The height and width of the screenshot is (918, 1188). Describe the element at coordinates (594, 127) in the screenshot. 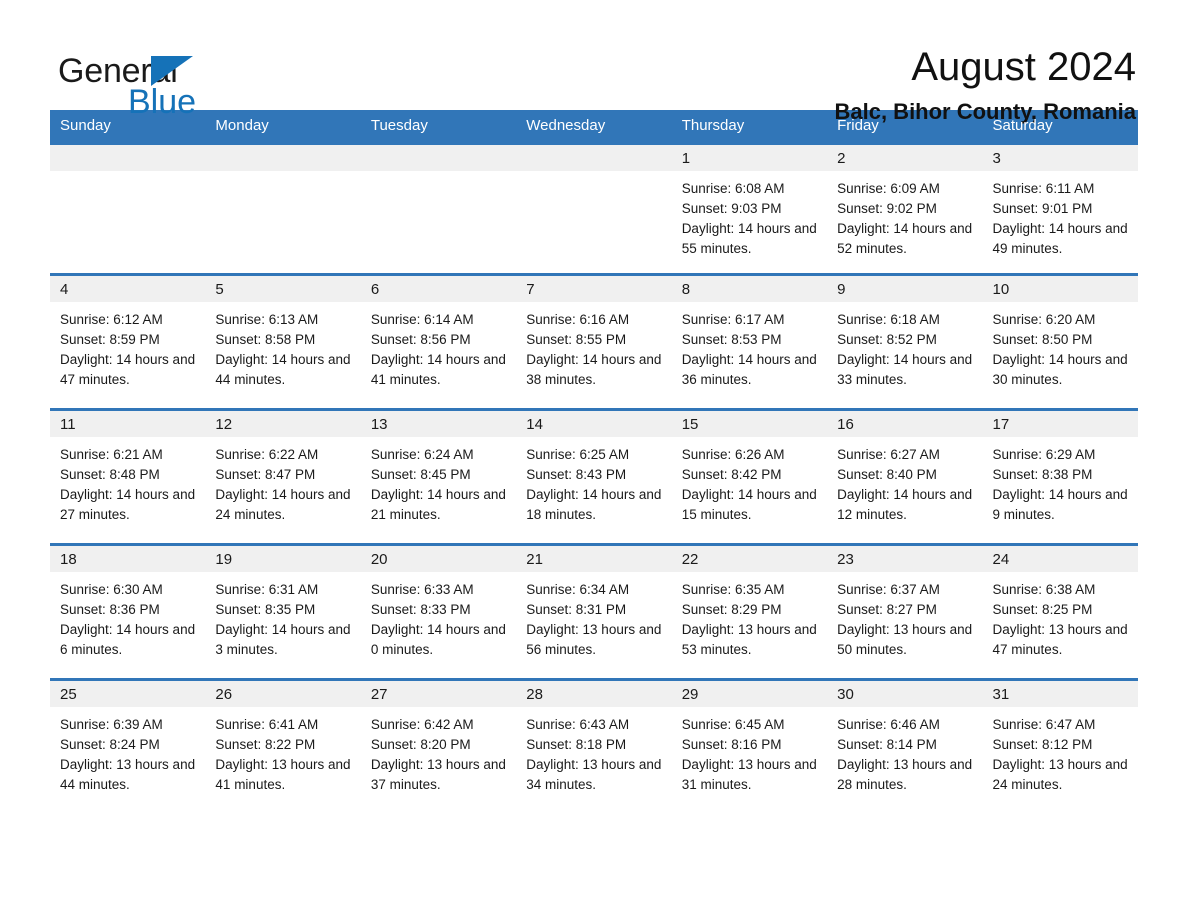

I see `weekday-header-wednesday: Wednesday` at that location.